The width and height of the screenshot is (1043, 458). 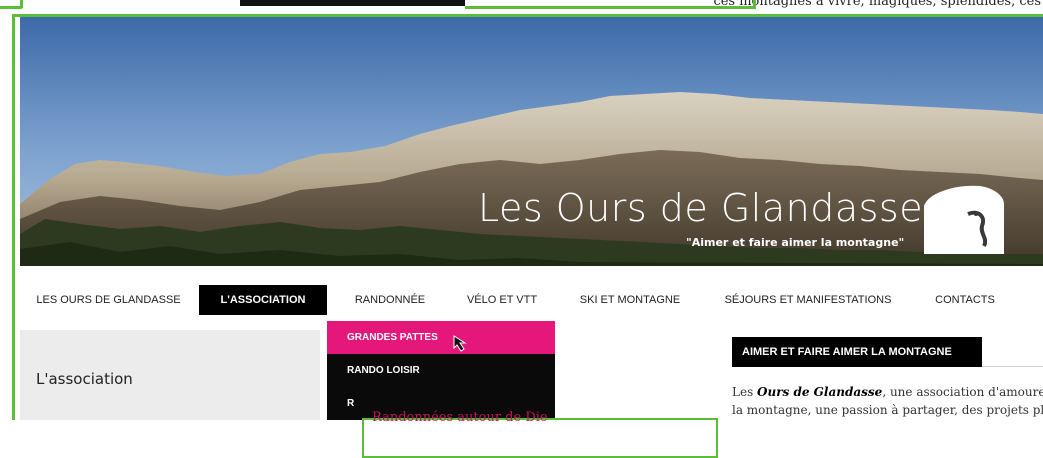 What do you see at coordinates (461, 343) in the screenshot?
I see `arrow-cursor-icon` at bounding box center [461, 343].